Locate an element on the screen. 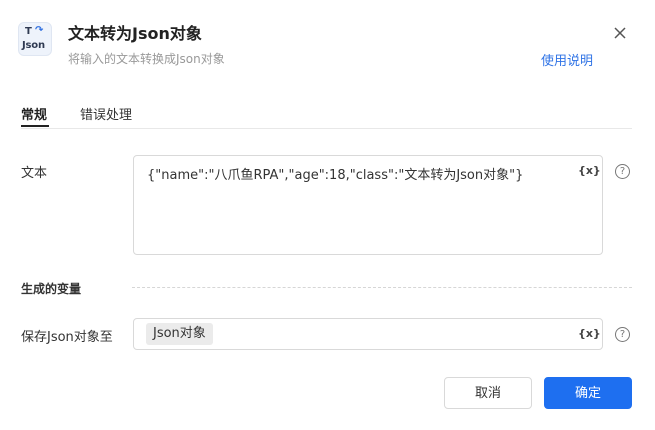  variable-tag: Json对象 is located at coordinates (179, 334).